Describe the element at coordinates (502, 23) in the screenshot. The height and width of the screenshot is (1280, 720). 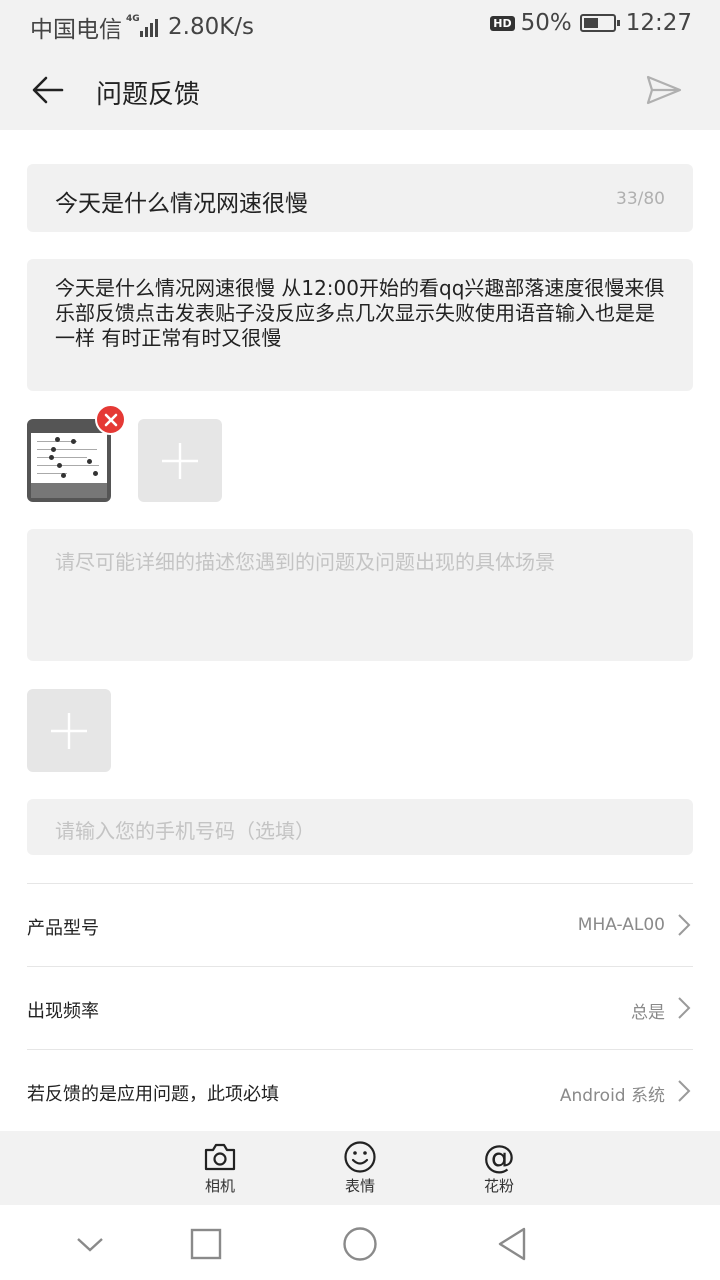
I see `hd-badge: HD` at that location.